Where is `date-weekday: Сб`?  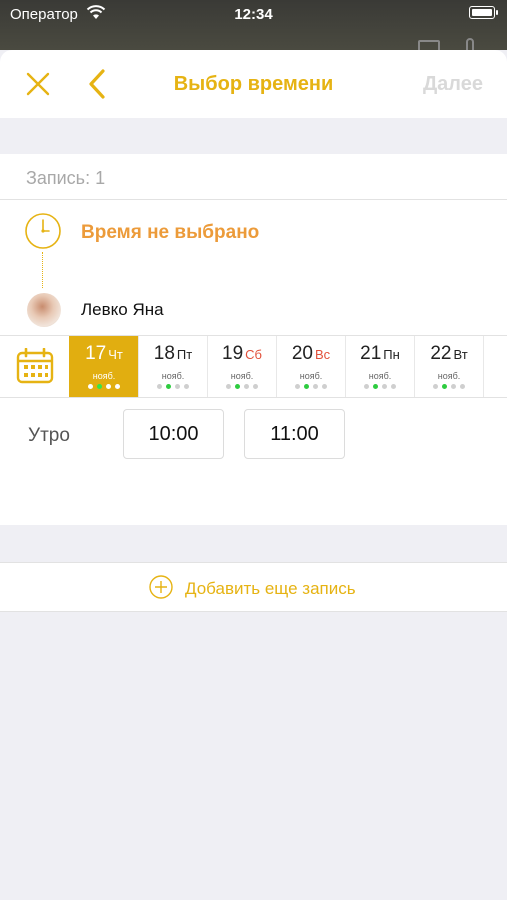 date-weekday: Сб is located at coordinates (253, 354).